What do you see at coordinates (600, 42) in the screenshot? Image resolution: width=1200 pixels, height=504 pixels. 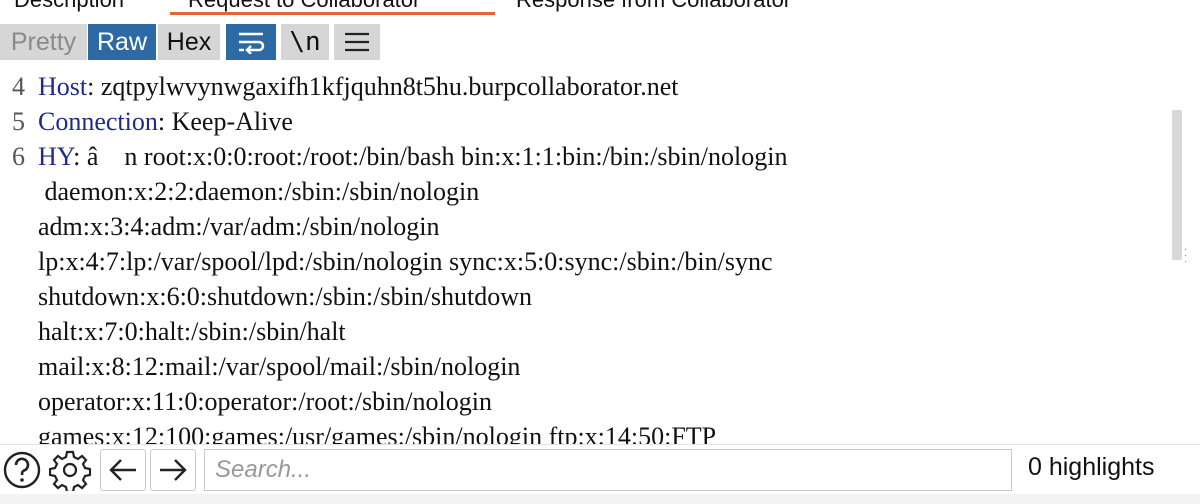 I see `editor-toolbar: Pretty Raw Hex \n` at bounding box center [600, 42].